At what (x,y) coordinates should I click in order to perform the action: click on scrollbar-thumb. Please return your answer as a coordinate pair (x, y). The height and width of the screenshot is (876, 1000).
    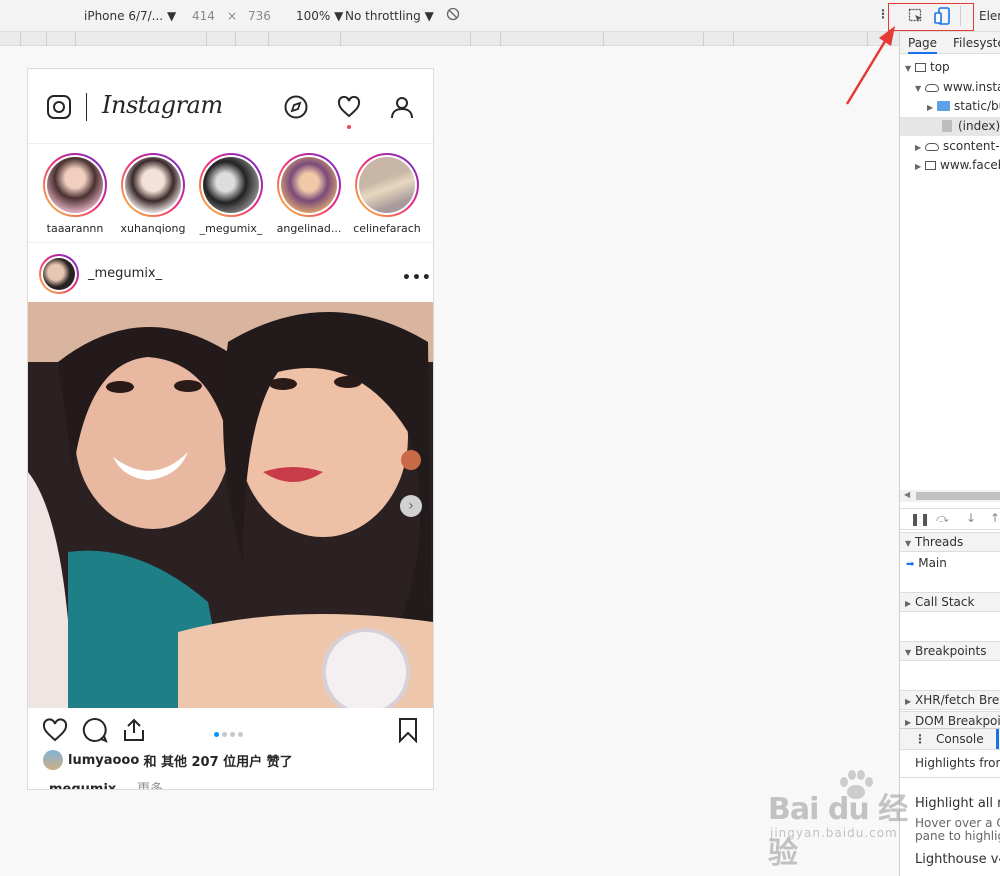
    Looking at the image, I should click on (958, 496).